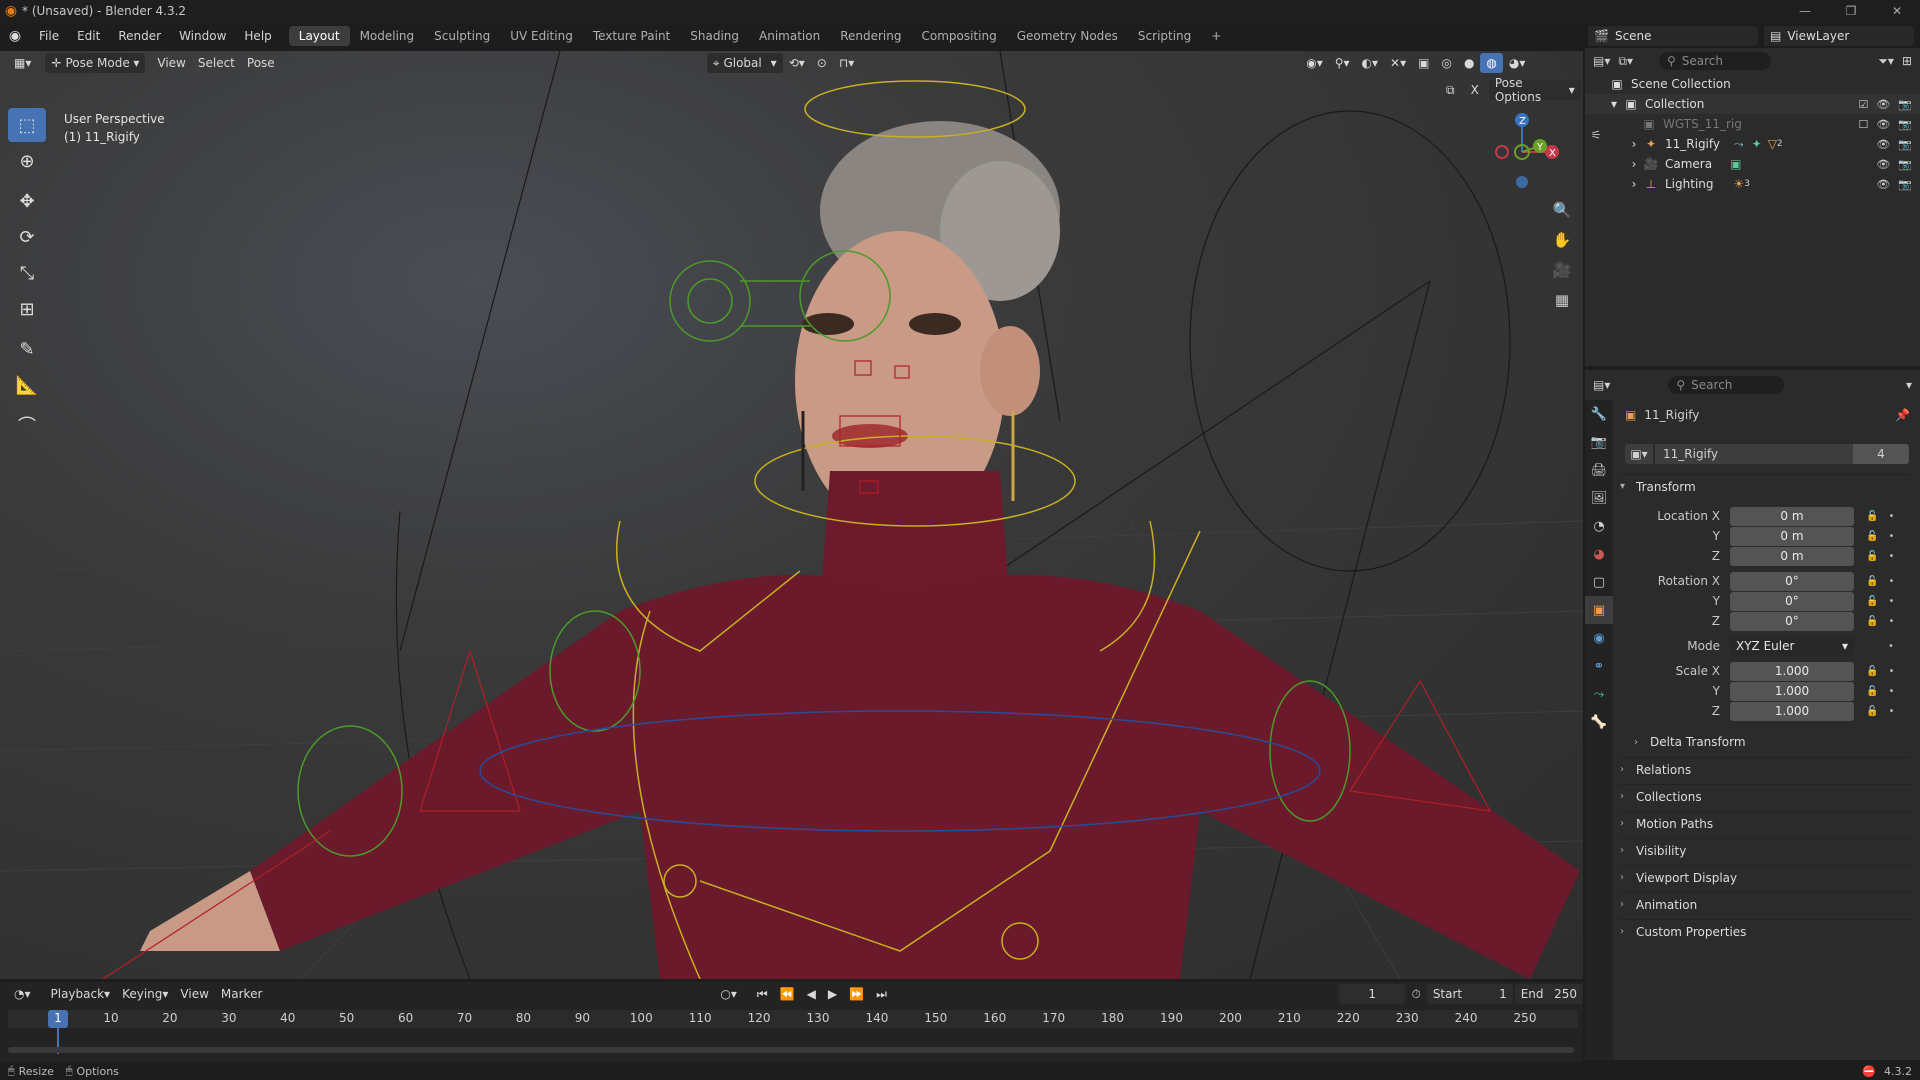 This screenshot has width=1920, height=1080. Describe the element at coordinates (1599, 498) in the screenshot. I see `view-layer-tab-icon: 🖼` at that location.